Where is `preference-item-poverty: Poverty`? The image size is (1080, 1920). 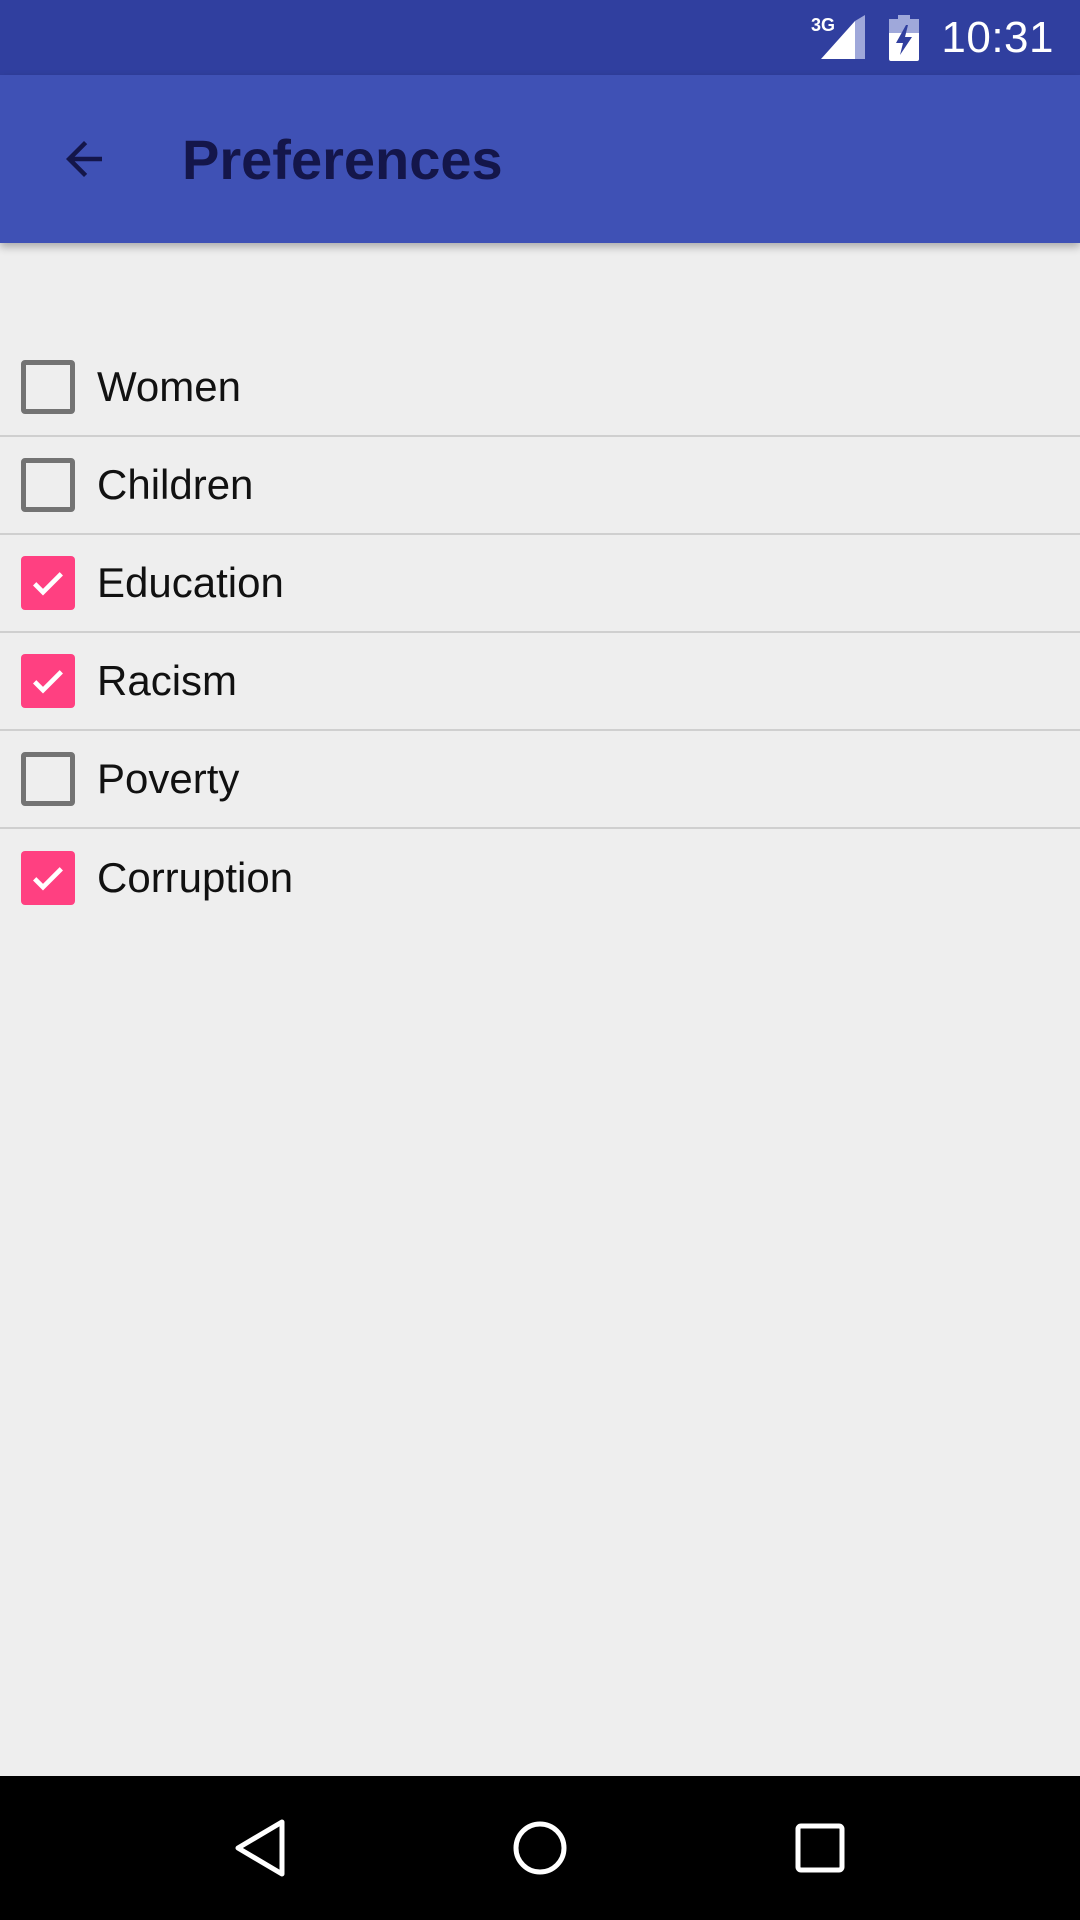
preference-item-poverty: Poverty is located at coordinates (540, 780).